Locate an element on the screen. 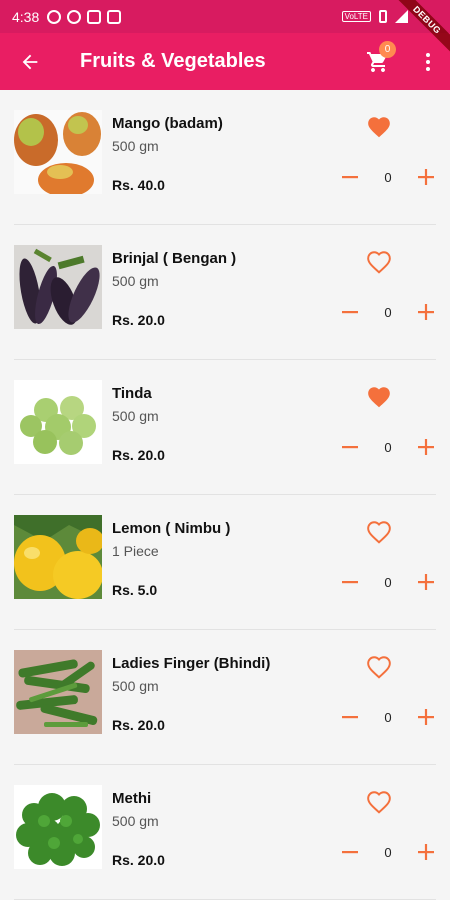 This screenshot has width=450, height=900. arrow-back-icon is located at coordinates (30, 61).